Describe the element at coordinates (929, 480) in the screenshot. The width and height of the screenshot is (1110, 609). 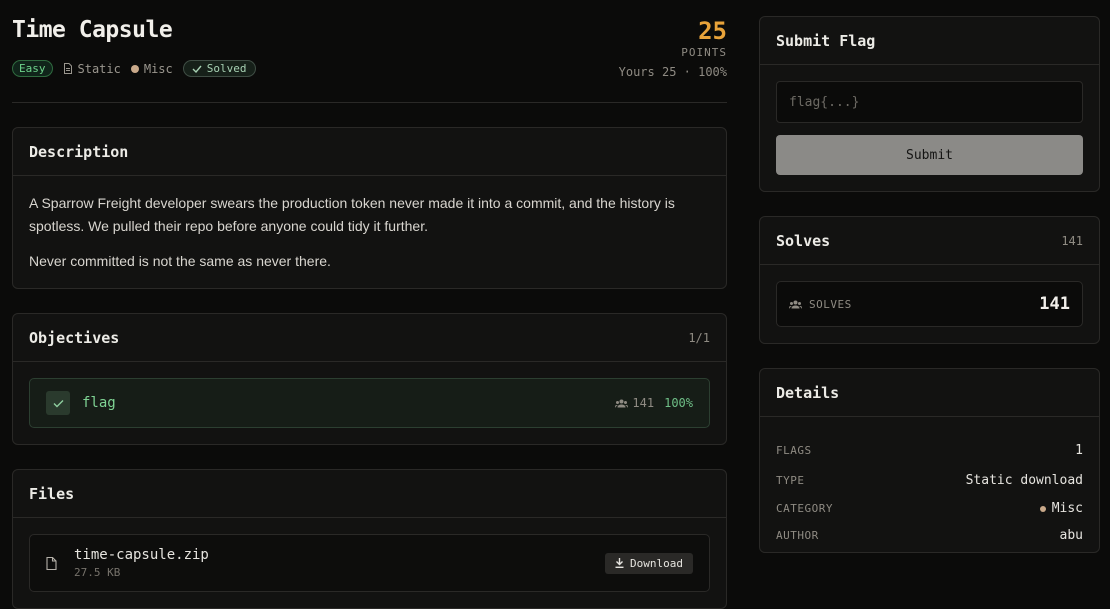
I see `detail-row-type: TYPE Static download` at that location.